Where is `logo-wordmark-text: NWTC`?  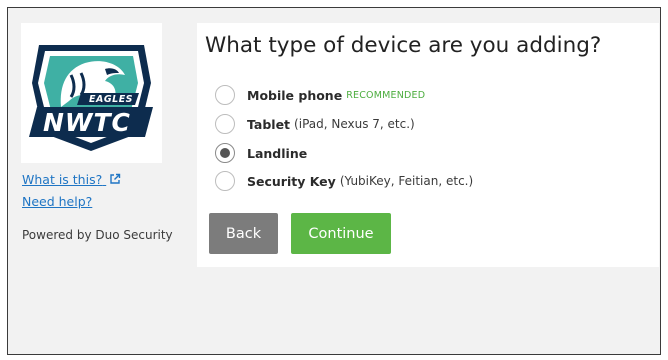 logo-wordmark-text: NWTC is located at coordinates (87, 122).